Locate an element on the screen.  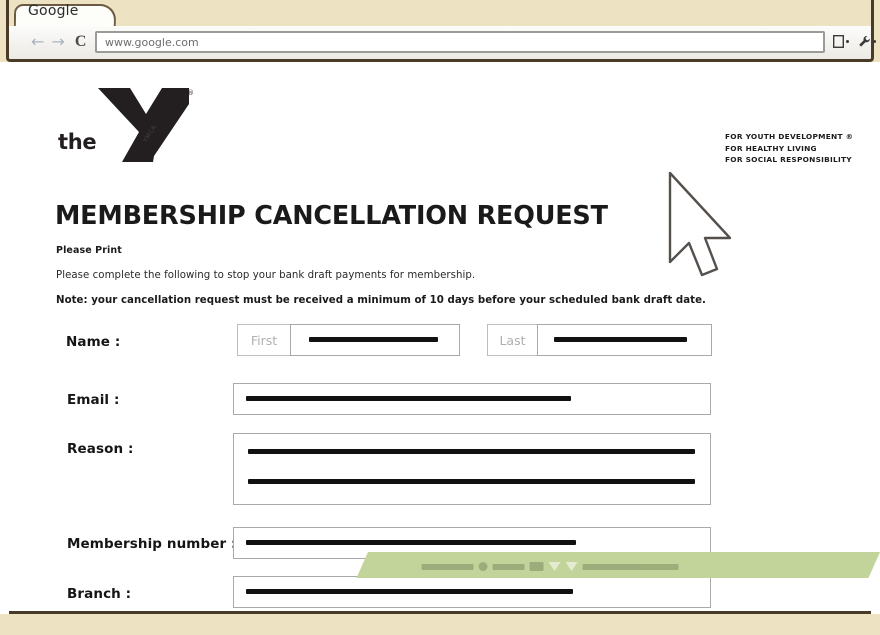
registered-mark: ® is located at coordinates (190, 93).